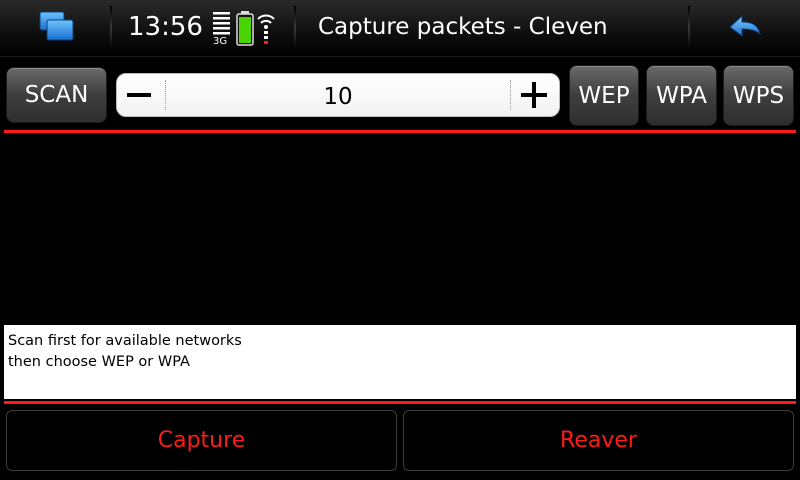 The width and height of the screenshot is (800, 480). What do you see at coordinates (745, 28) in the screenshot?
I see `back-arrow-icon` at bounding box center [745, 28].